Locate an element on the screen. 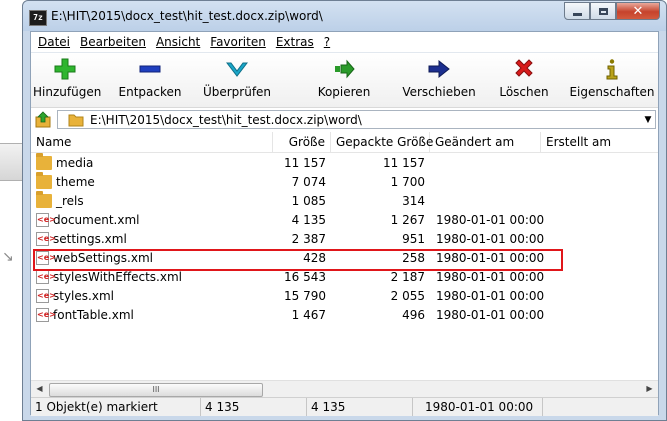 The height and width of the screenshot is (421, 667). folder-up-icon is located at coordinates (43, 119).